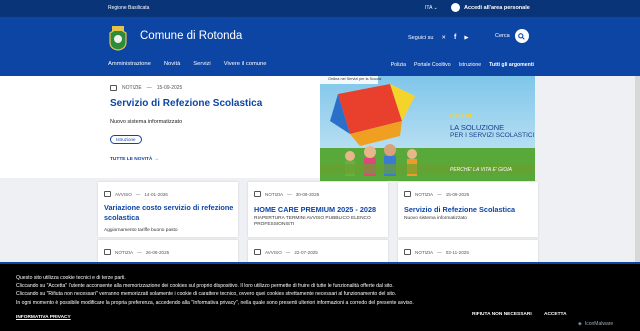 The height and width of the screenshot is (331, 640). I want to click on search-button, so click(521, 36).